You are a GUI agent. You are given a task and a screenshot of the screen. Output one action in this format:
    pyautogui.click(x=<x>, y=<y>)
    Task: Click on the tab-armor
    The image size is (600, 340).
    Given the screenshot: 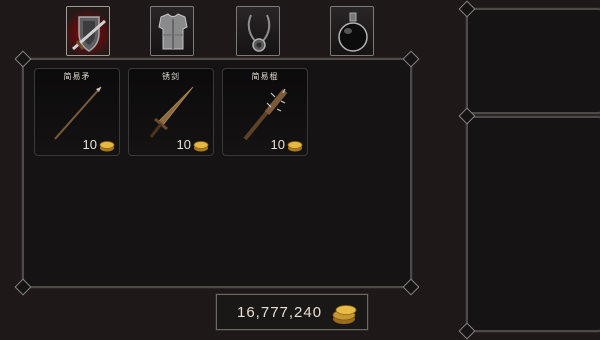 What is the action you would take?
    pyautogui.click(x=172, y=31)
    